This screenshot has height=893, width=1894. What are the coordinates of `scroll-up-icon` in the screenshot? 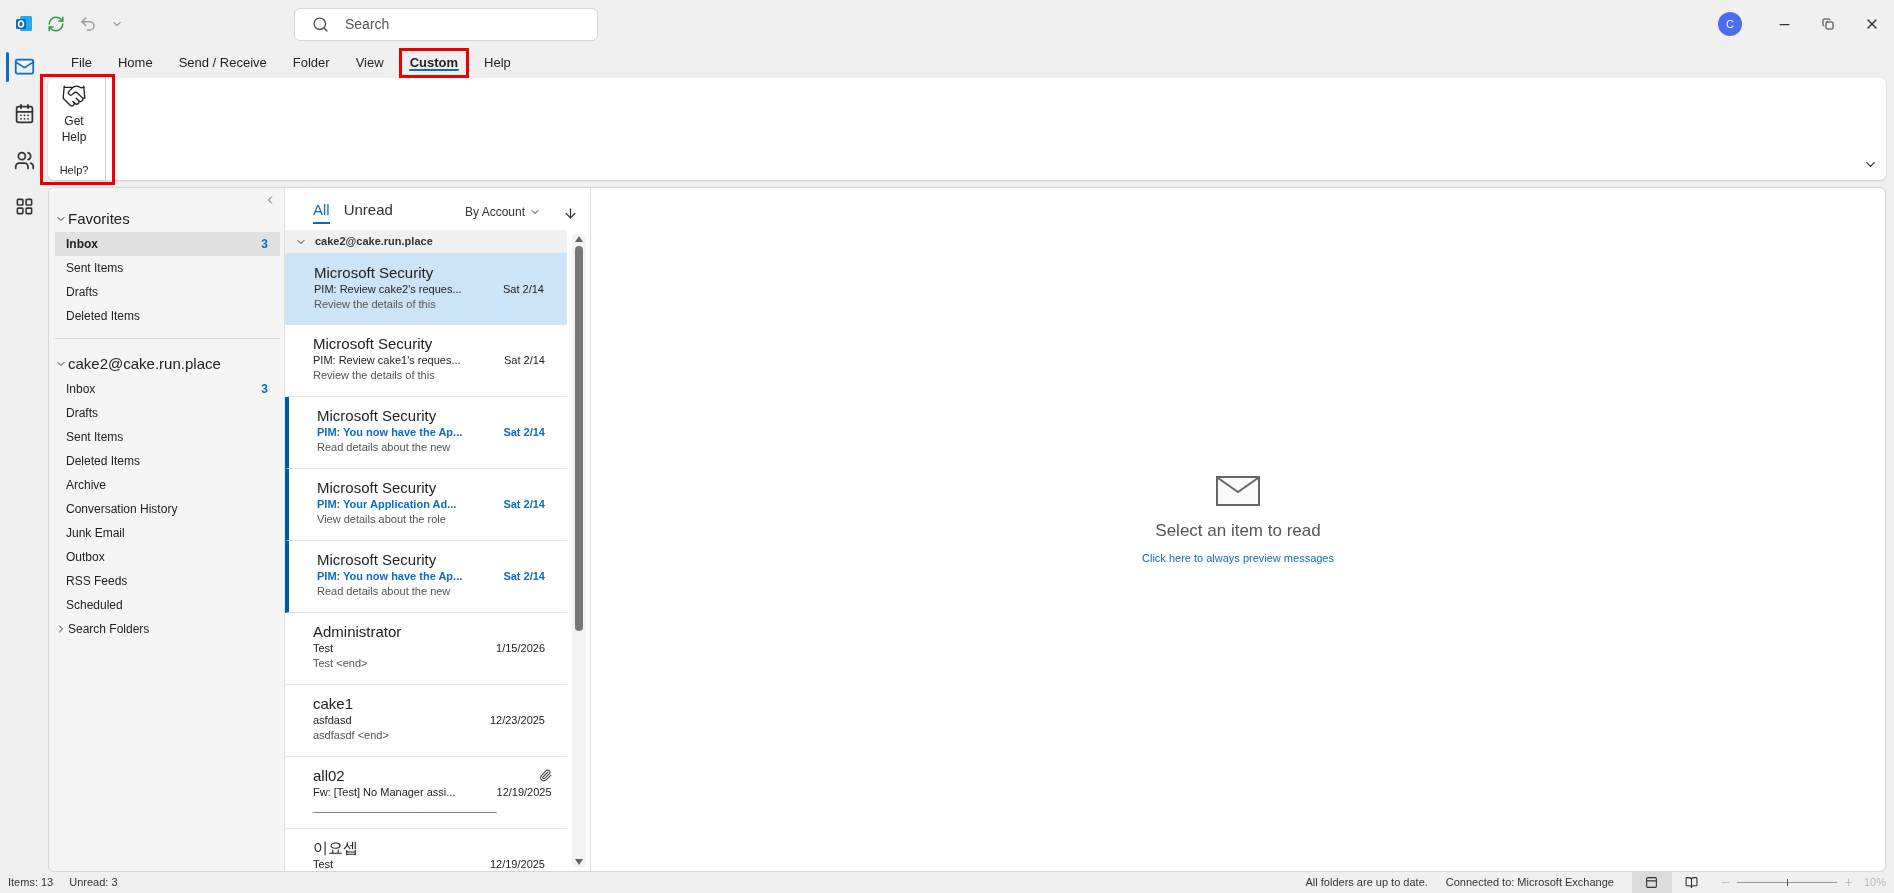 It's located at (579, 239).